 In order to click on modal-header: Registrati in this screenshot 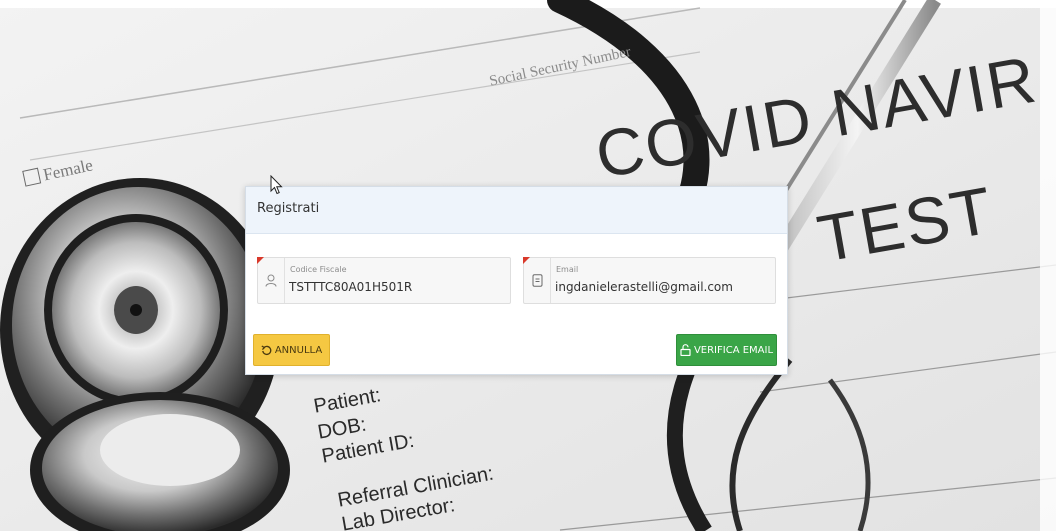, I will do `click(516, 210)`.